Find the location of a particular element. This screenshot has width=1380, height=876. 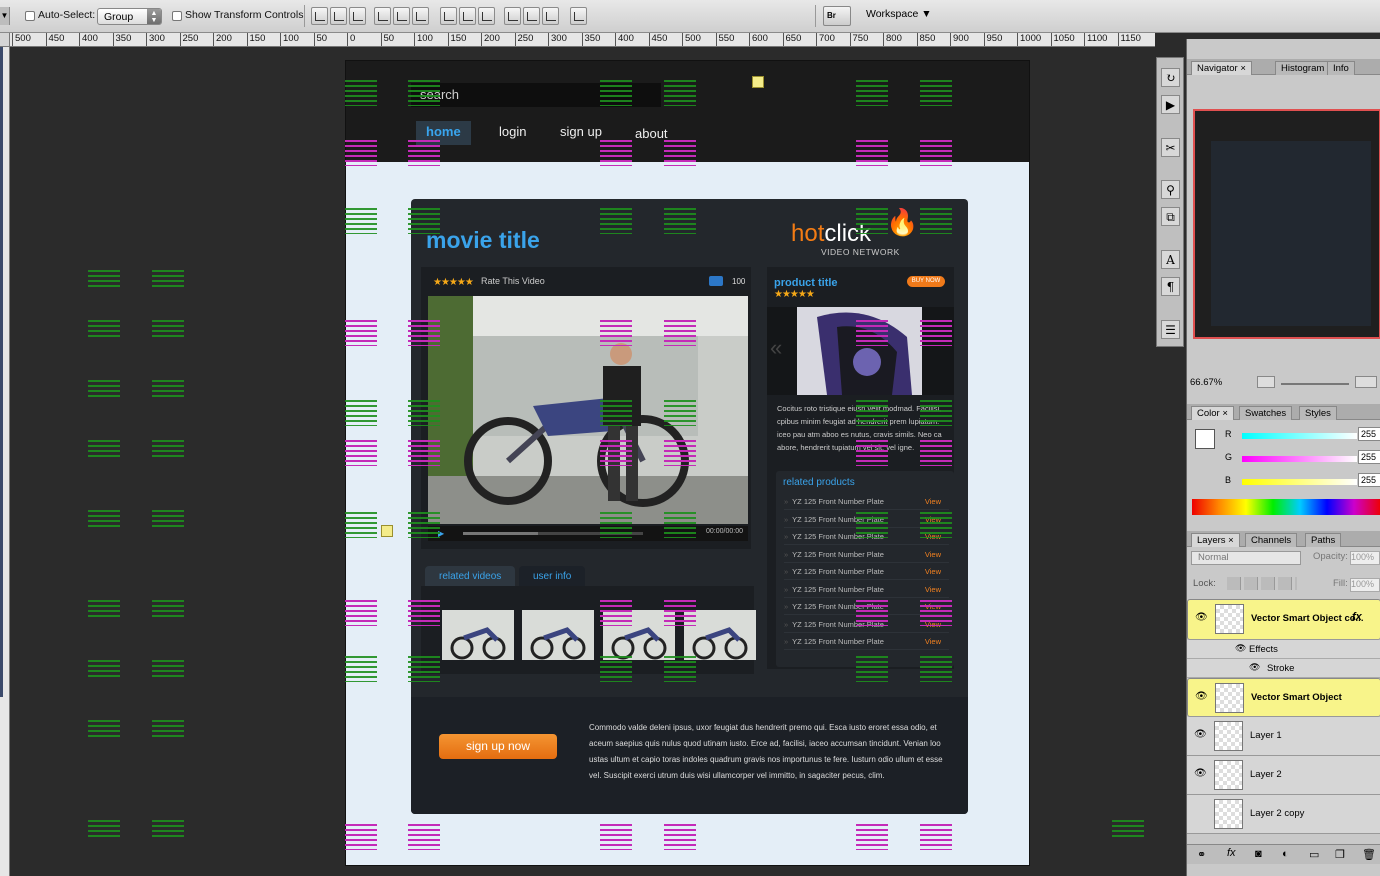

show-transform-checkbox is located at coordinates (177, 16).